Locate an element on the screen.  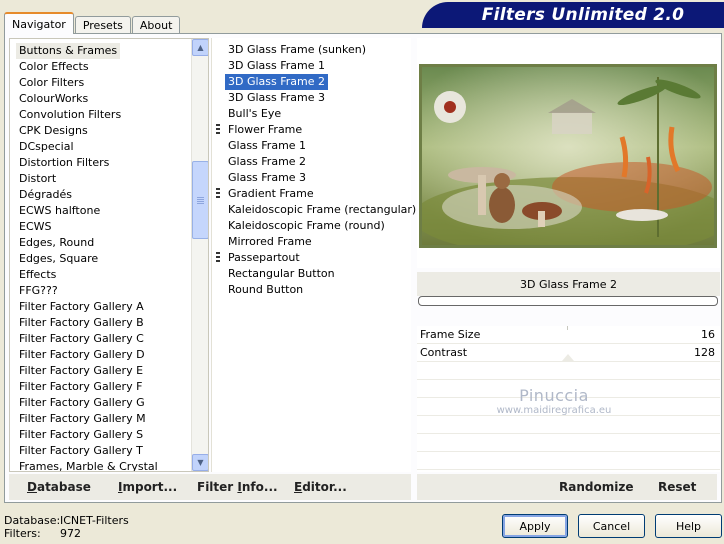
apply-button: Apply is located at coordinates (535, 526).